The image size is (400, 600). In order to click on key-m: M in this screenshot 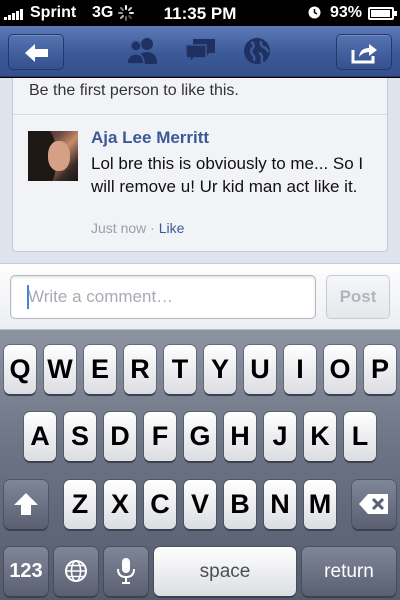, I will do `click(320, 504)`.